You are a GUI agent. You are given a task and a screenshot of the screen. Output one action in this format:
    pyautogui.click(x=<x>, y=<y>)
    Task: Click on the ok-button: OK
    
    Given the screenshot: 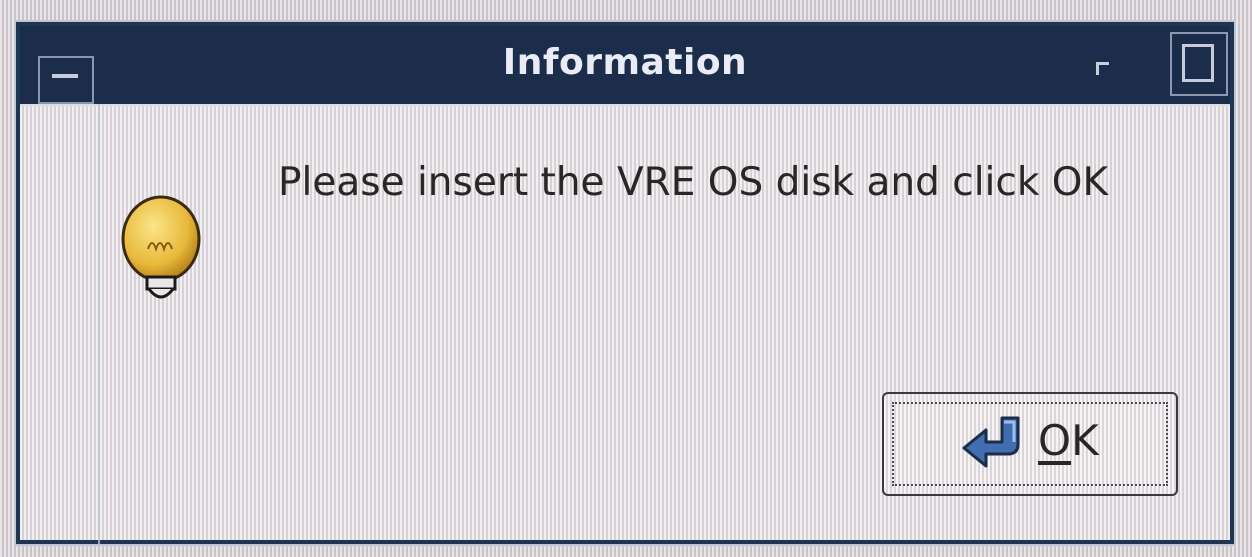 What is the action you would take?
    pyautogui.click(x=1030, y=444)
    